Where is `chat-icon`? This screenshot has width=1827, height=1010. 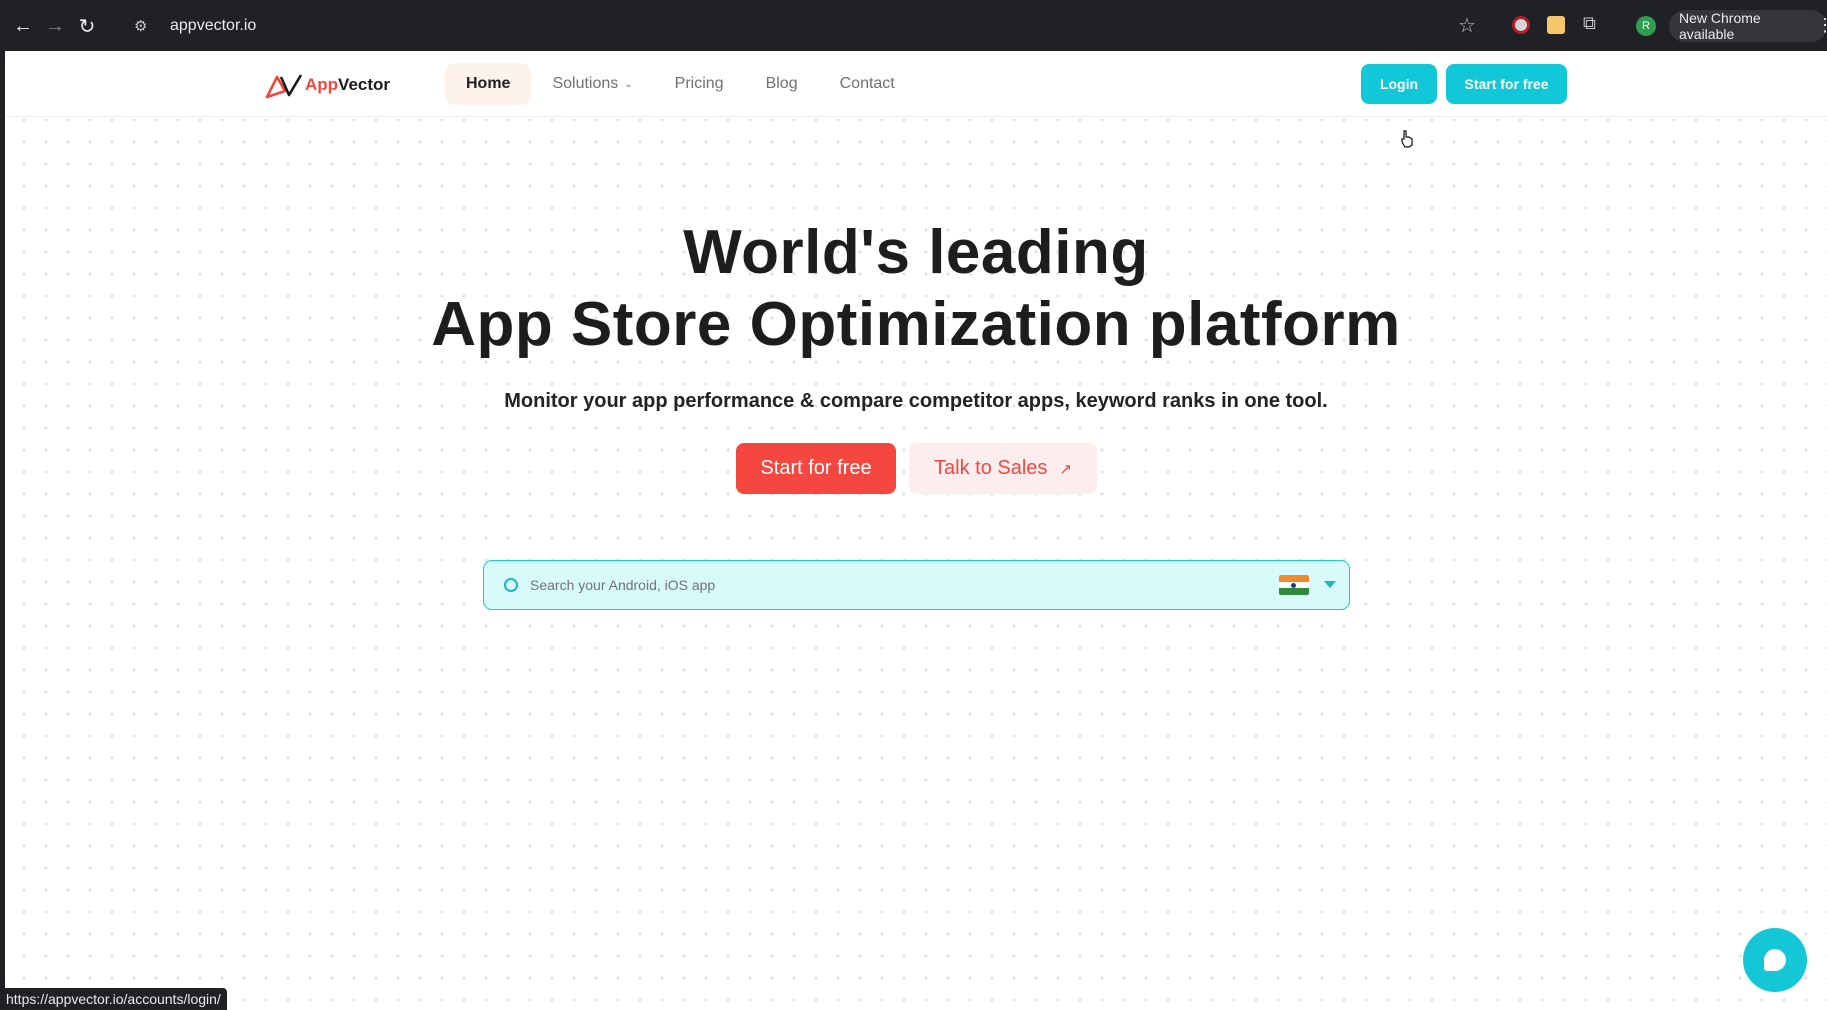 chat-icon is located at coordinates (1775, 960).